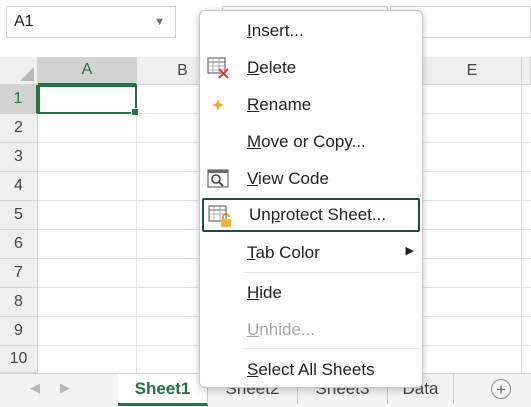 This screenshot has height=407, width=531. I want to click on sheet-tab-sheet1: Sheet1, so click(163, 390).